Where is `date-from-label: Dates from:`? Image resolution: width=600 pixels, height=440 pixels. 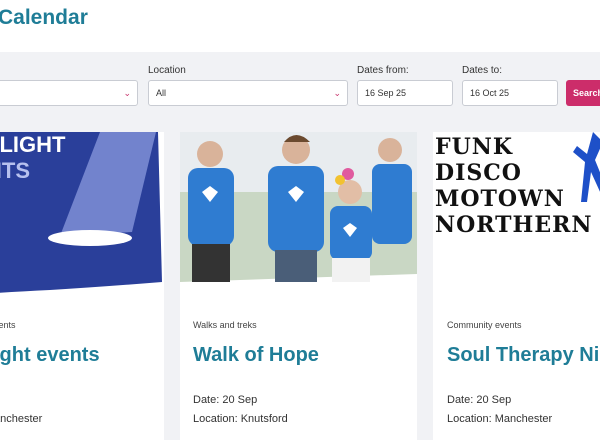 date-from-label: Dates from: is located at coordinates (383, 70).